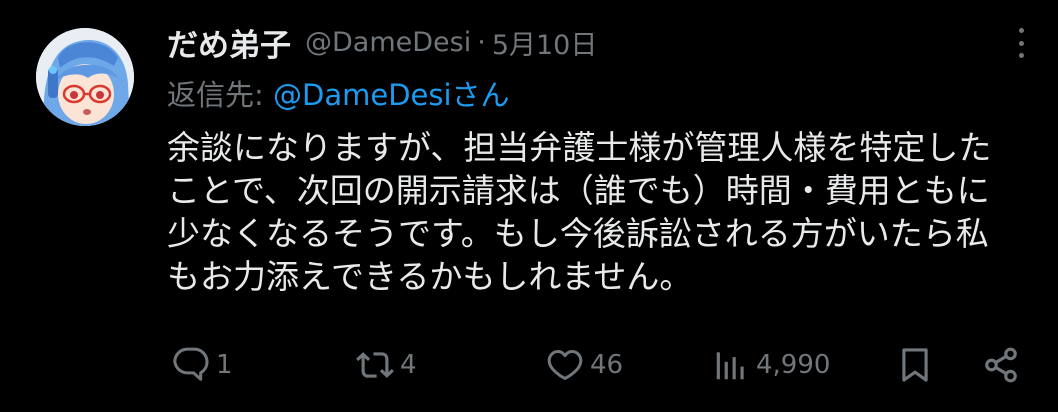  I want to click on post-date: 5月10日, so click(545, 42).